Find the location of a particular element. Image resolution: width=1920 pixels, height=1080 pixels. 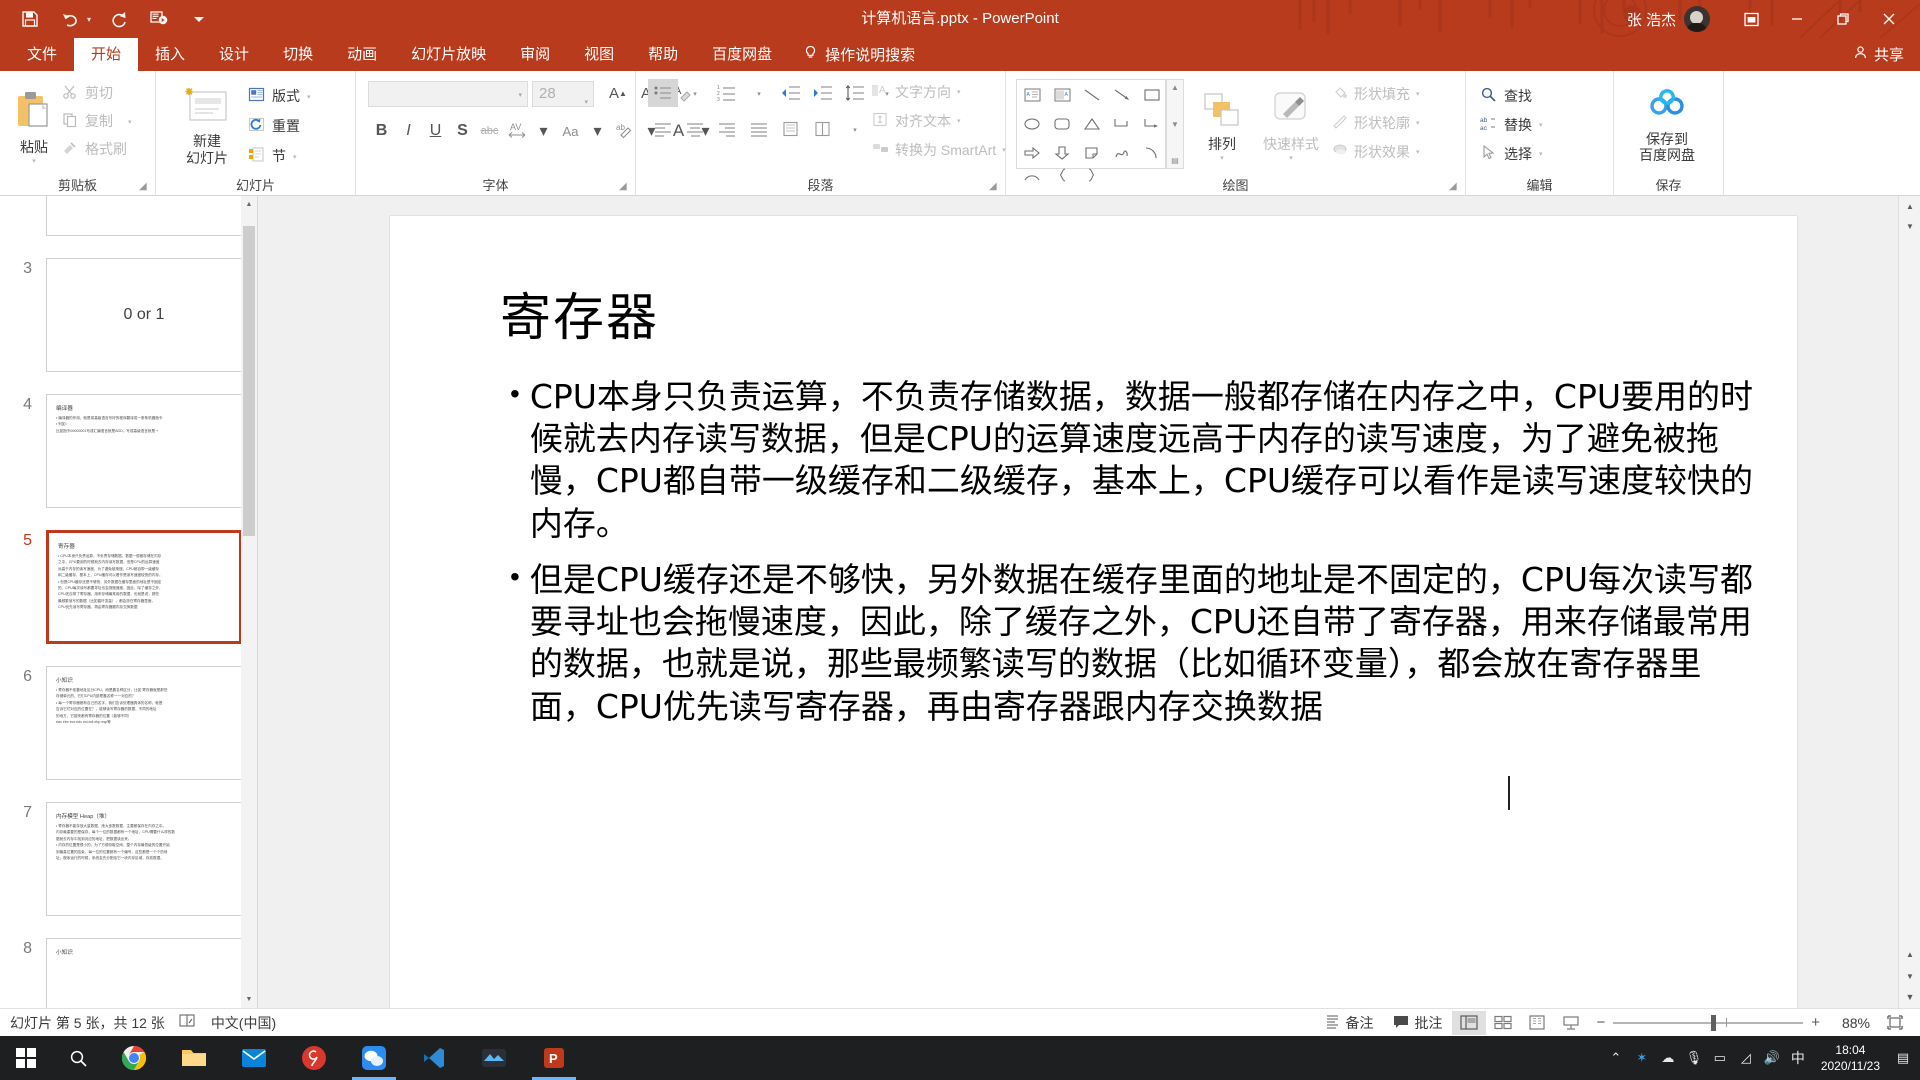

ribbon-display-options-icon is located at coordinates (1751, 19).